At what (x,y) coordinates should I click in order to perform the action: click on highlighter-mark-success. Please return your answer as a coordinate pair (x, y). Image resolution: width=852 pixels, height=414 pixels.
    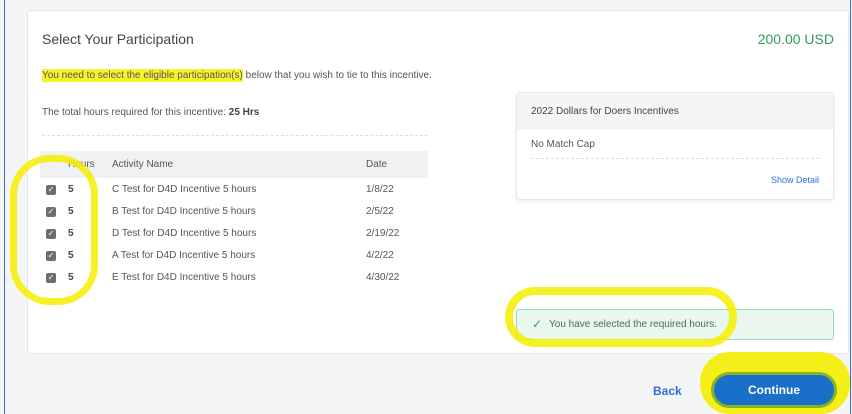
    Looking at the image, I should click on (621, 317).